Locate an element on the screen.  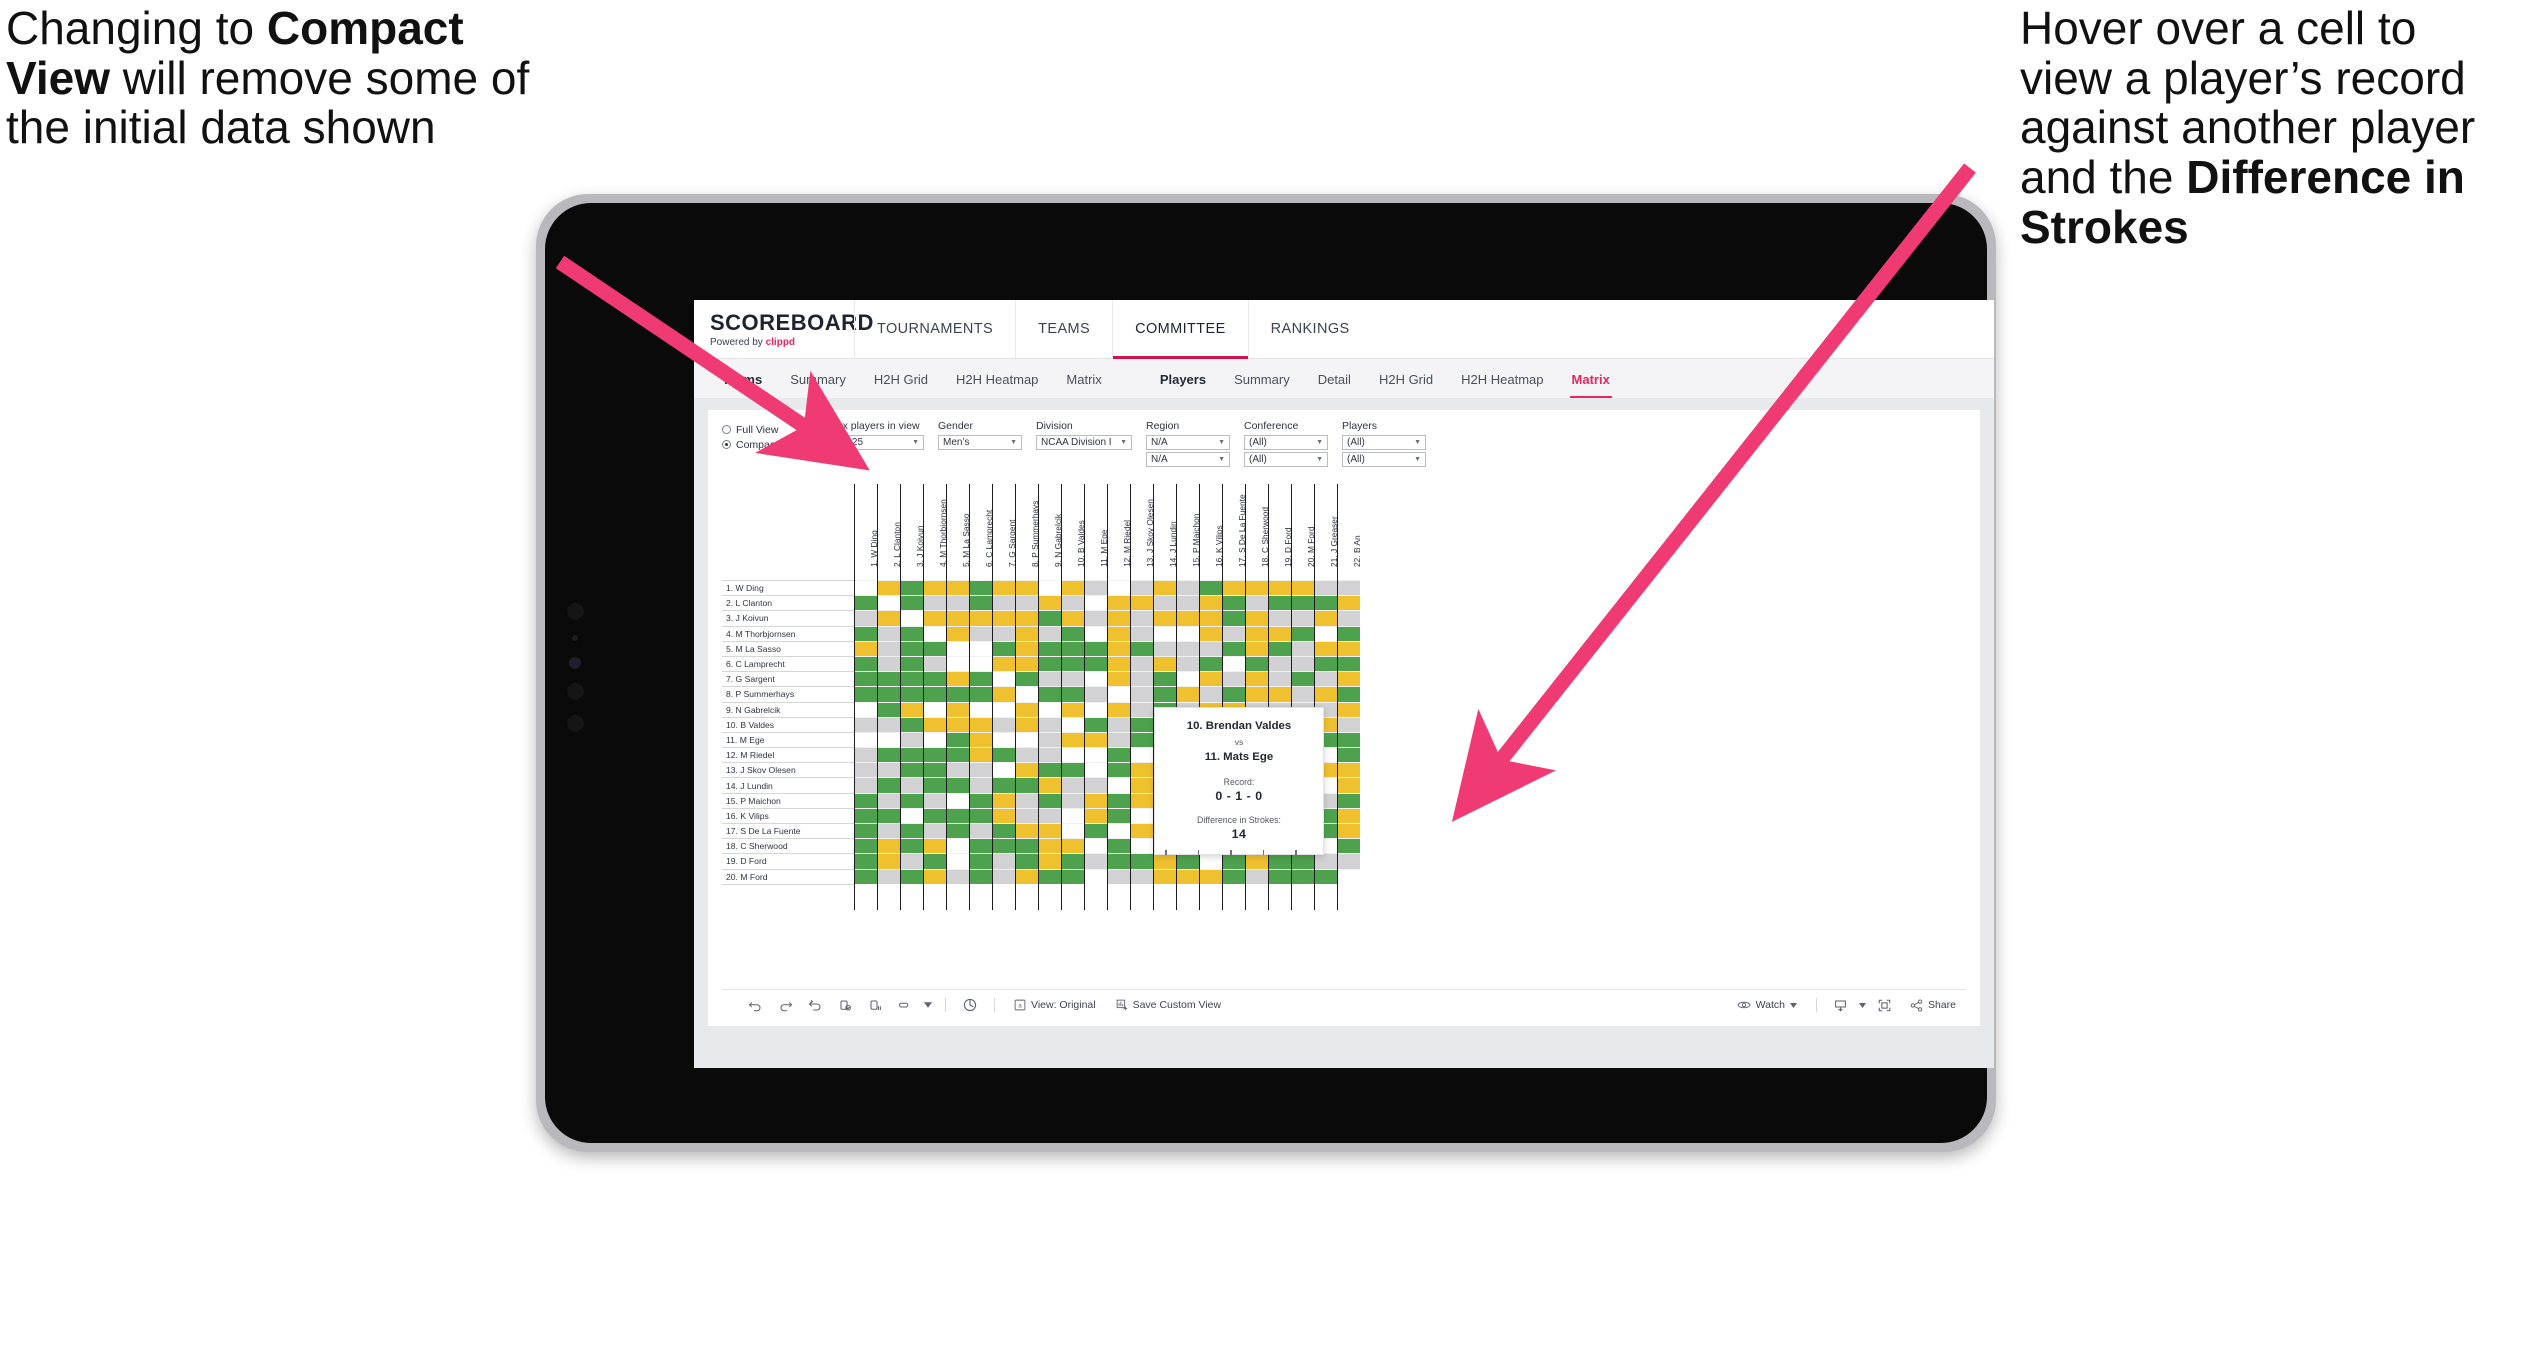
radio-compact-view-icon is located at coordinates (726, 444).